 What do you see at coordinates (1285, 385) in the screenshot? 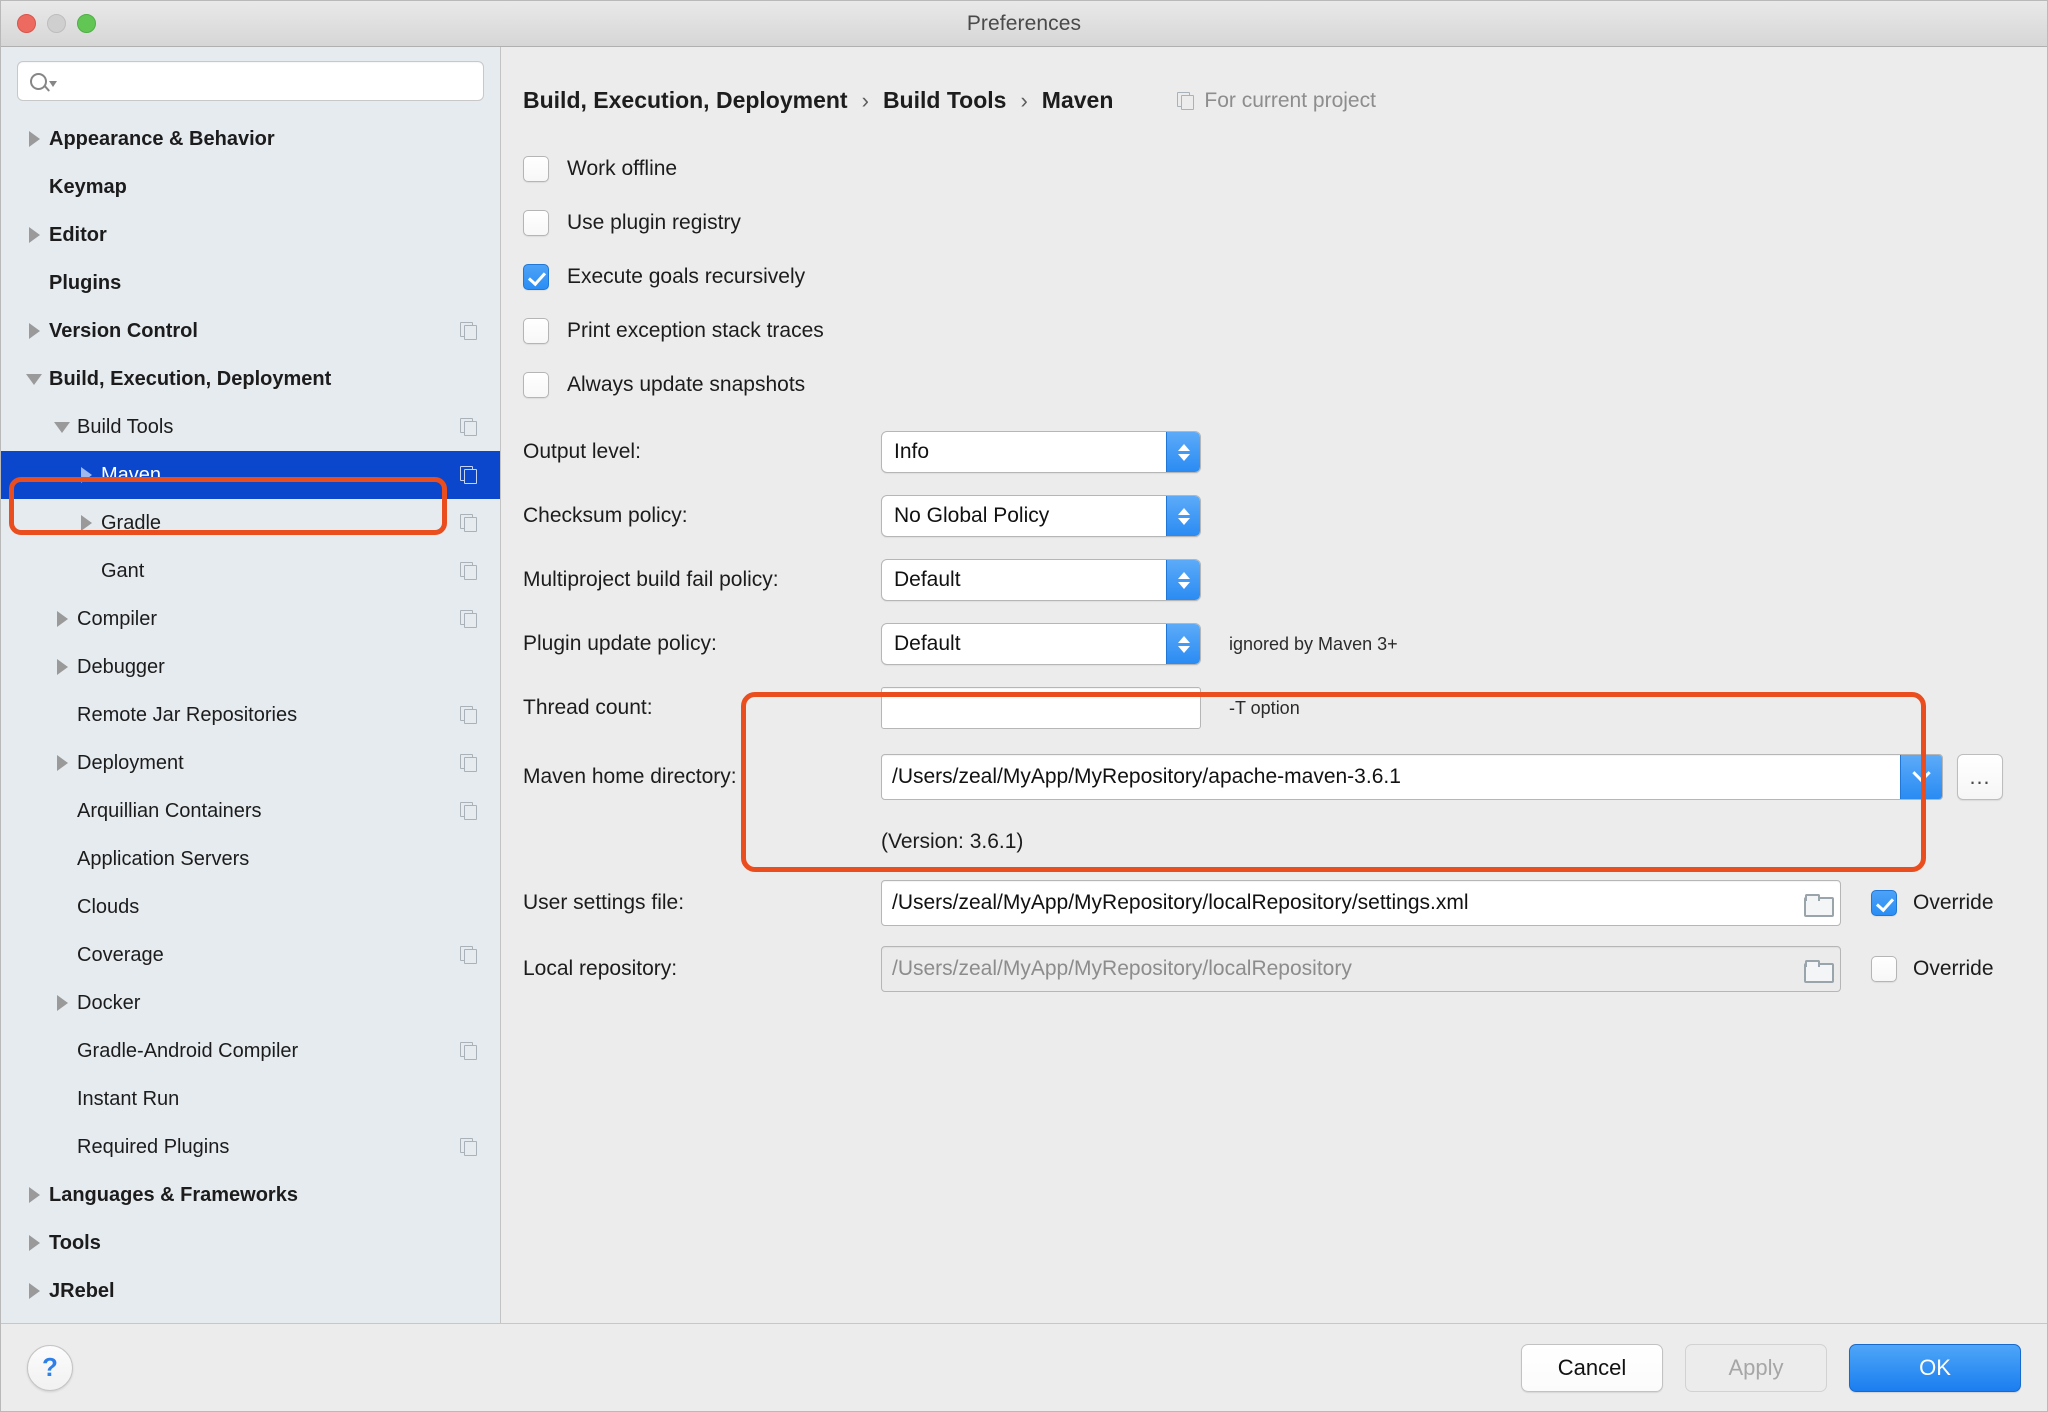
I see `checkbox-row-always-update-snapshots: Always update snapshots` at bounding box center [1285, 385].